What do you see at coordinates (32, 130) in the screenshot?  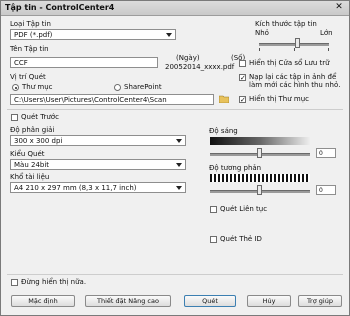 I see `resolution-label: Độ phân giải` at bounding box center [32, 130].